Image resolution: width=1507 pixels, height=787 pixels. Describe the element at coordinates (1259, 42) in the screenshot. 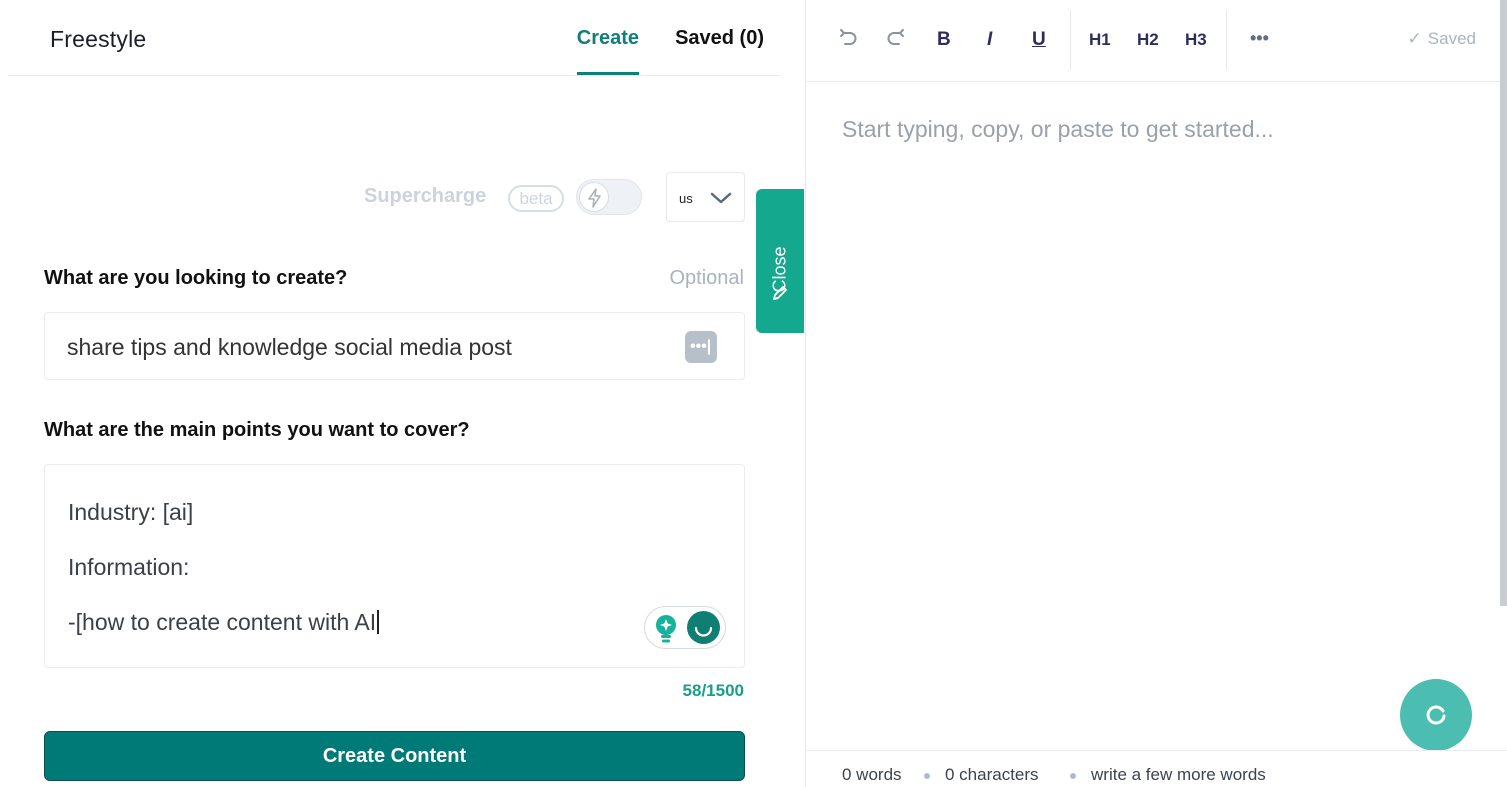

I see `more-options-button: •••` at that location.